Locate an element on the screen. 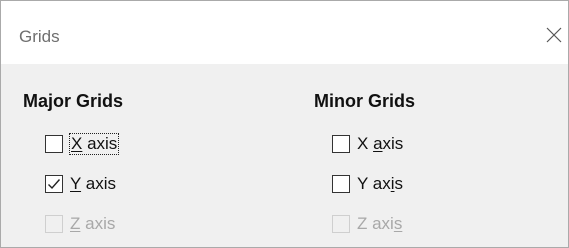 The image size is (569, 248). major-grids-heading: Major Grids is located at coordinates (73, 101).